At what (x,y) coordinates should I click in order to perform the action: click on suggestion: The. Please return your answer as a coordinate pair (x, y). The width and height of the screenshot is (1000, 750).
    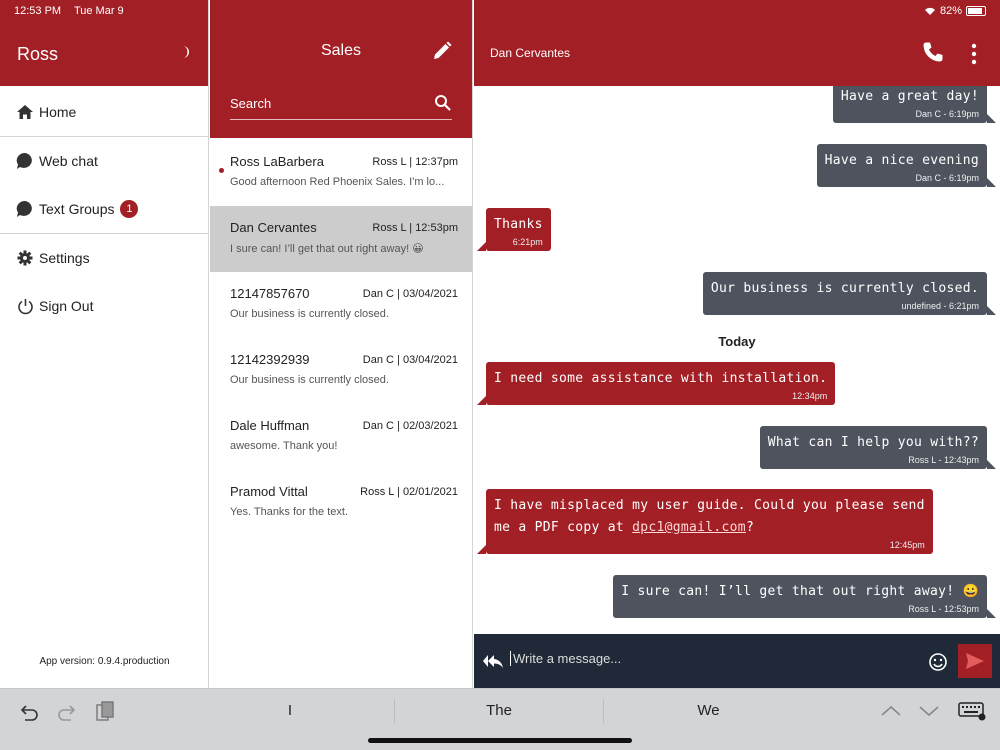
    Looking at the image, I should click on (499, 711).